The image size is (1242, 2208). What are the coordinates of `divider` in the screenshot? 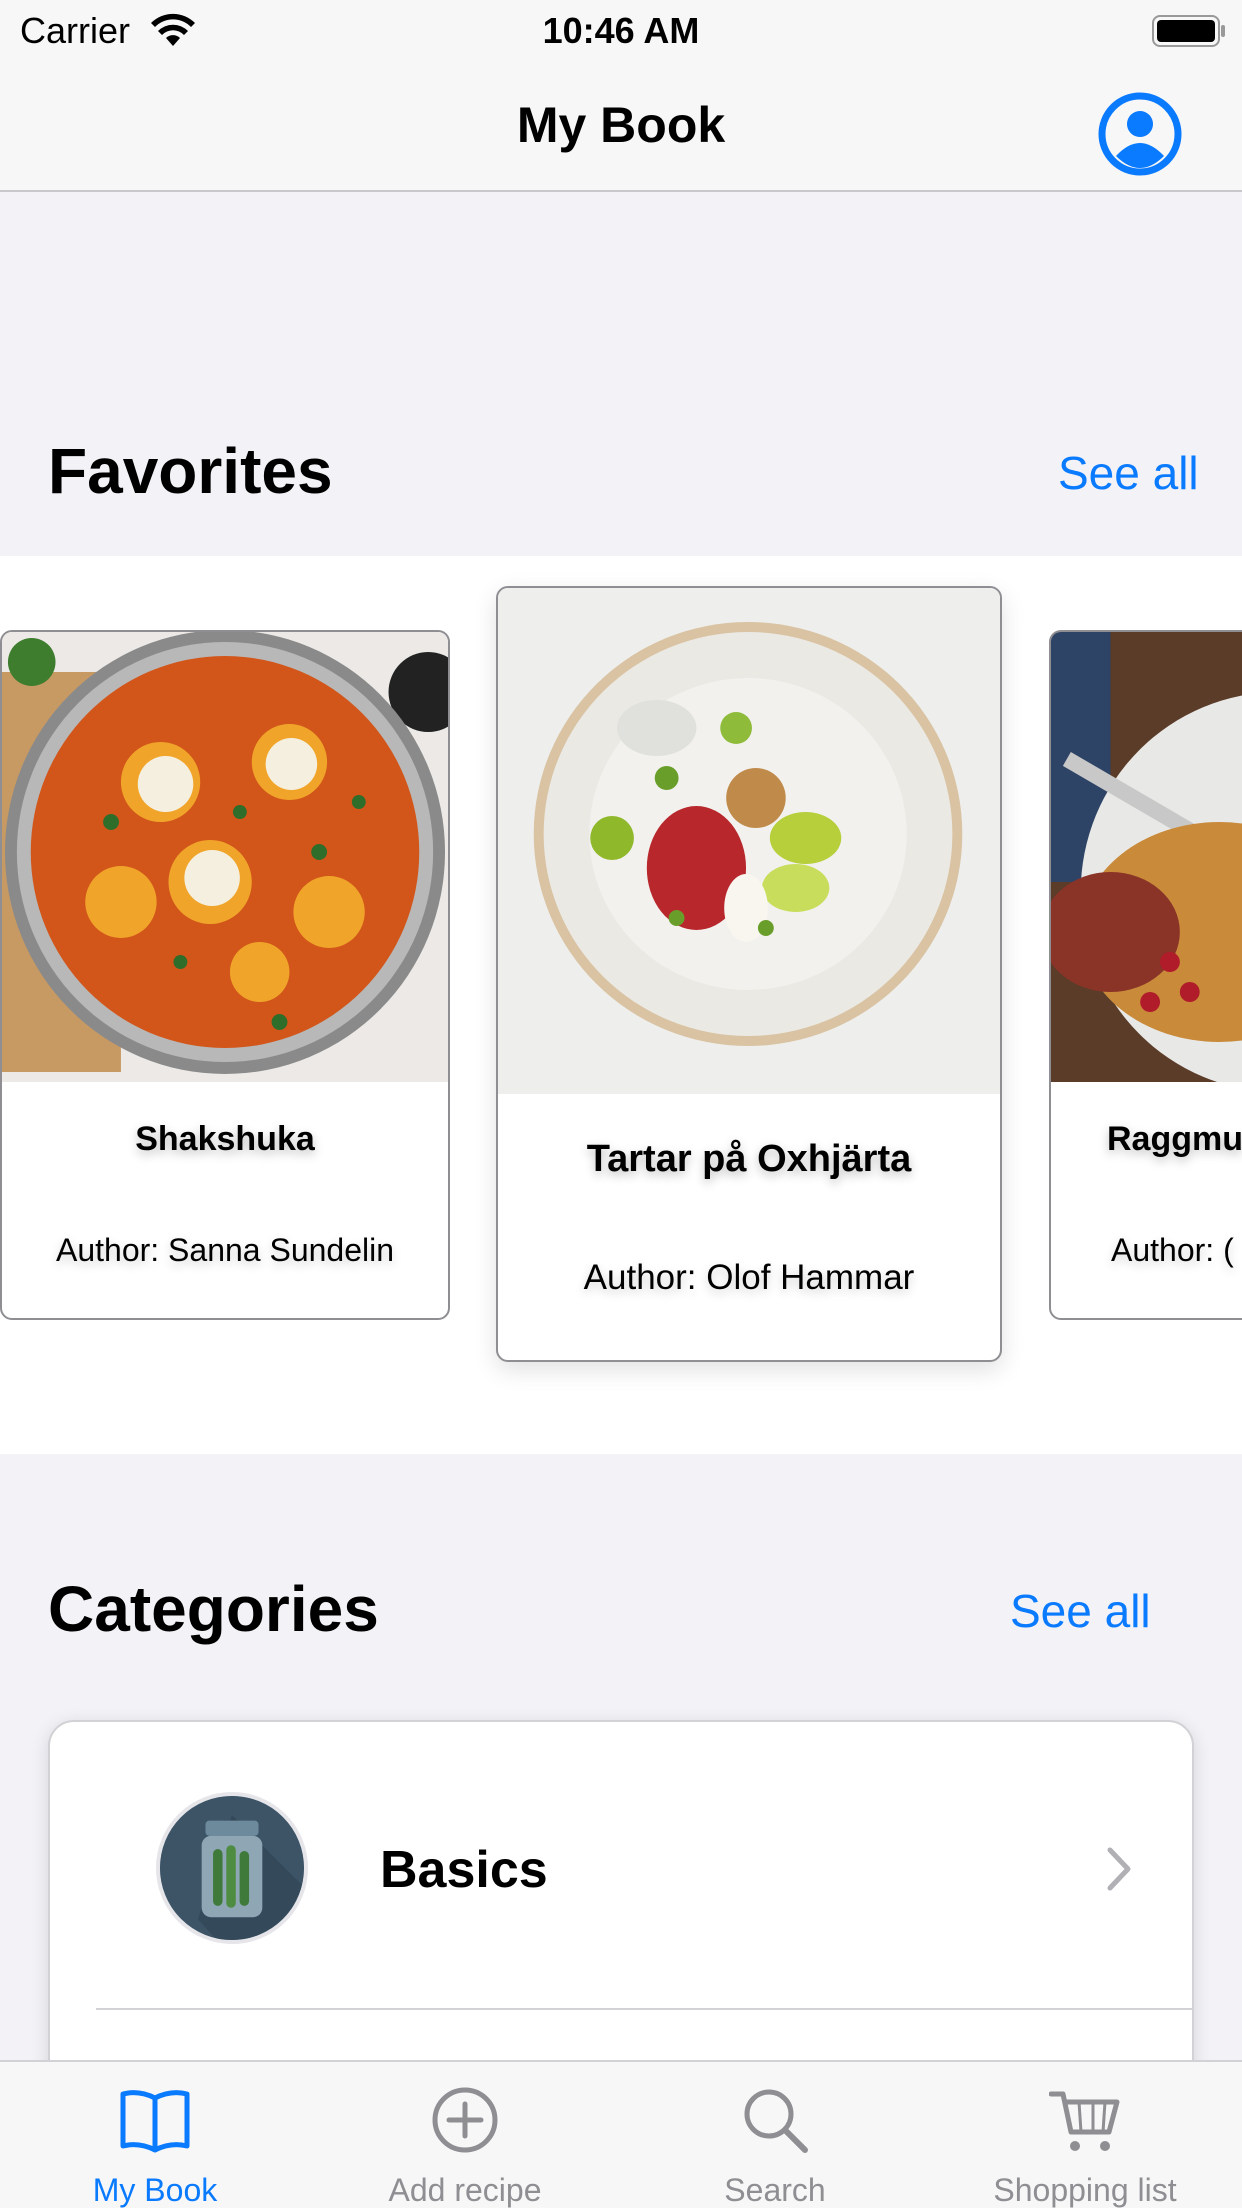 It's located at (644, 2009).